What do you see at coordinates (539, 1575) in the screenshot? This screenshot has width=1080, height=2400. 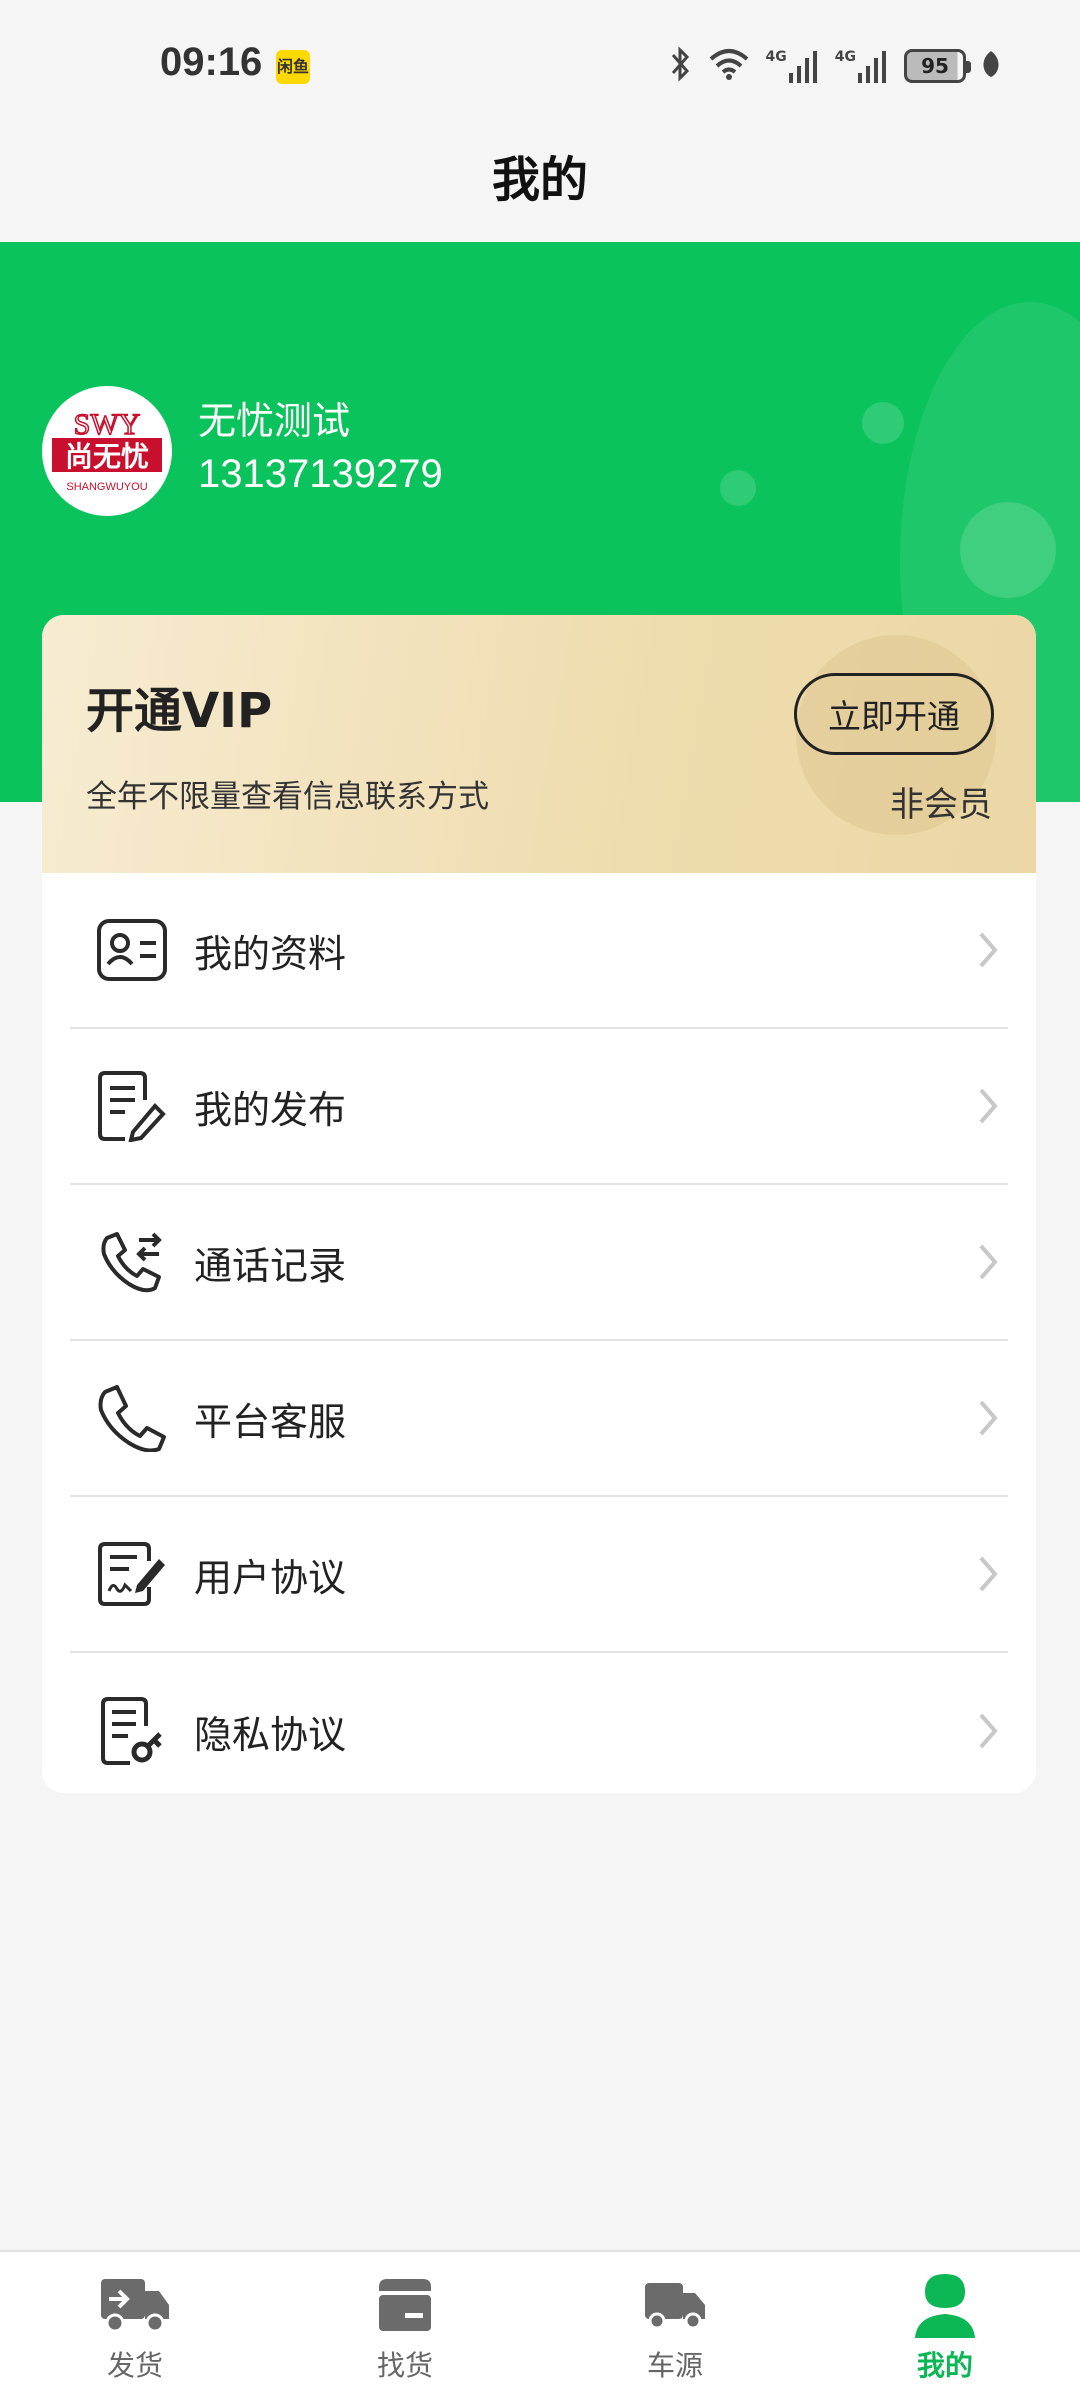 I see `menu-item-user-agreement: 用户协议` at bounding box center [539, 1575].